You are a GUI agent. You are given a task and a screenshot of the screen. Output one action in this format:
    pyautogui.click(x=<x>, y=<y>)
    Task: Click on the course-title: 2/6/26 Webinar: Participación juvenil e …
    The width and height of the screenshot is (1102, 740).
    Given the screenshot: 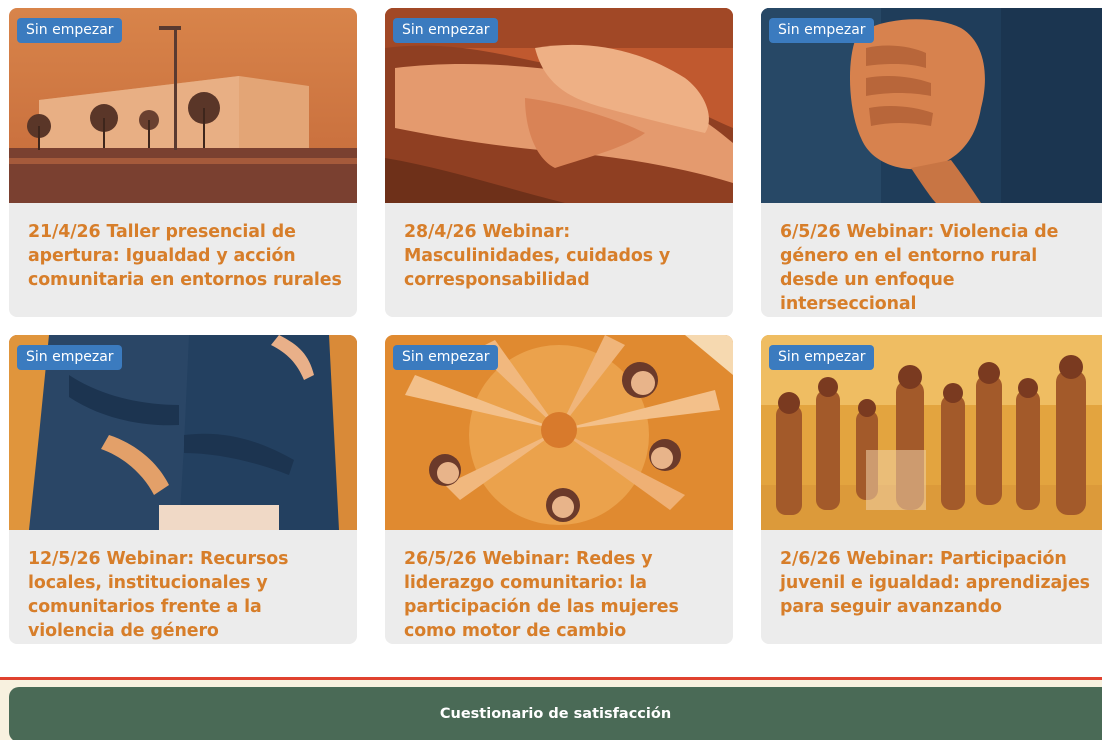 What is the action you would take?
    pyautogui.click(x=931, y=574)
    